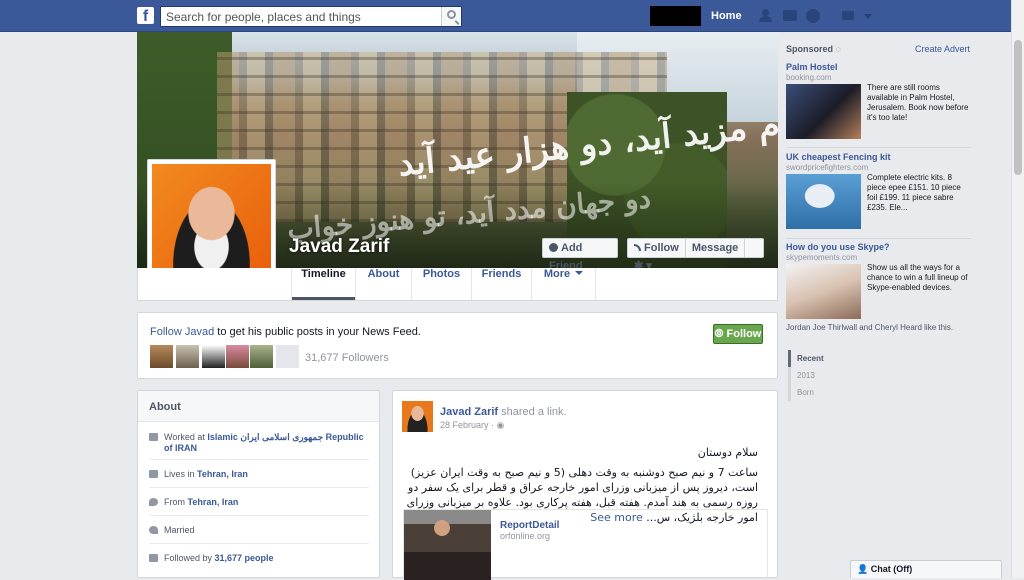 This screenshot has width=1024, height=580. I want to click on add-friend-icon, so click(553, 247).